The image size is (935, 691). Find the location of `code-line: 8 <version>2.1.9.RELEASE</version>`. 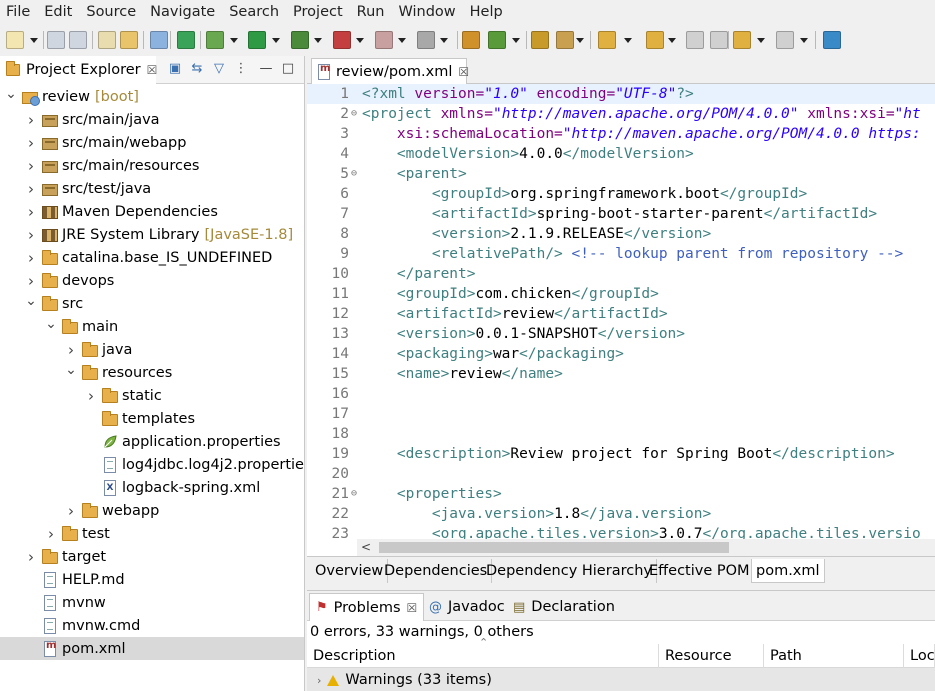

code-line: 8 <version>2.1.9.RELEASE</version> is located at coordinates (621, 234).